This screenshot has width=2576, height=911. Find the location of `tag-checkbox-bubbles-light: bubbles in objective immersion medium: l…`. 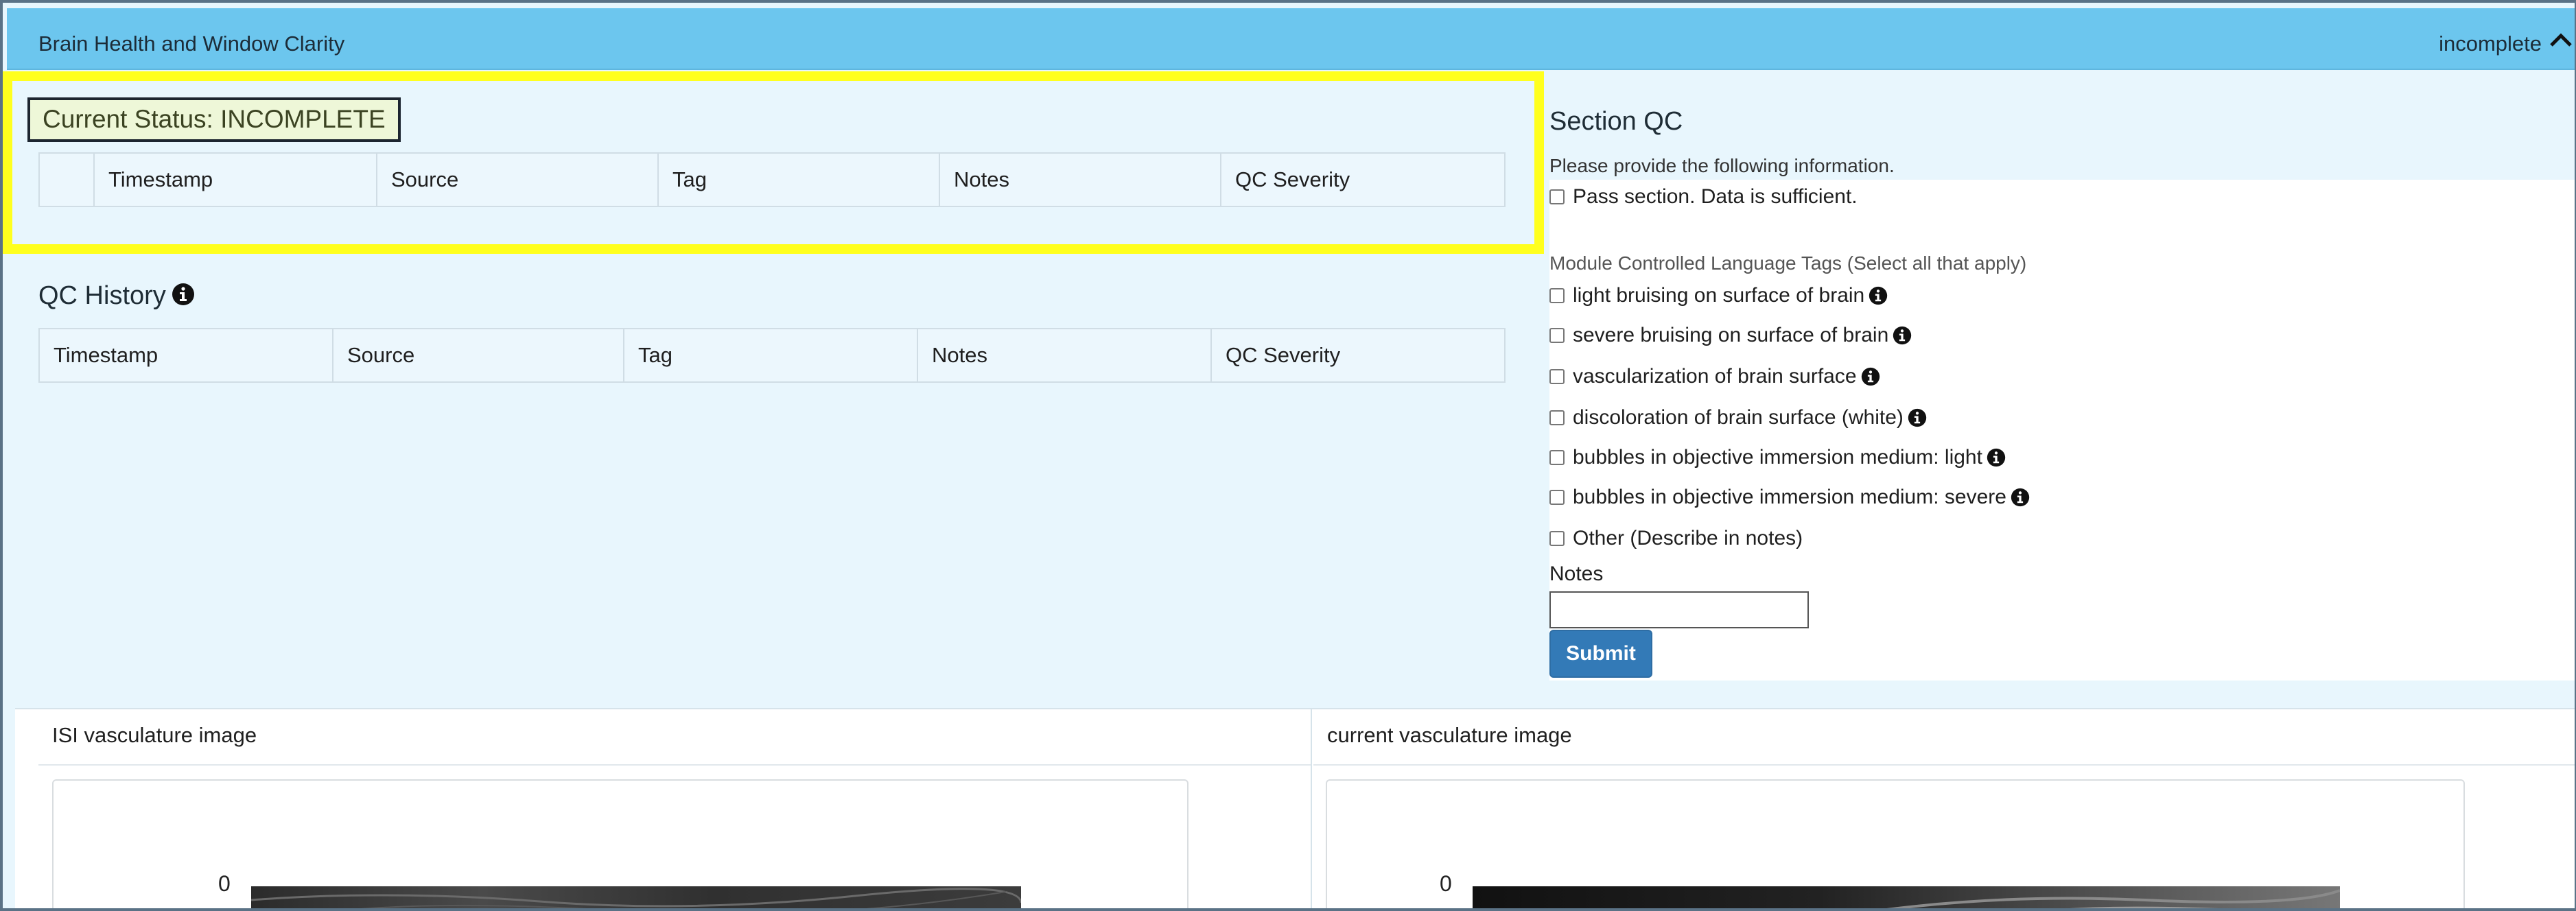

tag-checkbox-bubbles-light: bubbles in objective immersion medium: l… is located at coordinates (1777, 457).